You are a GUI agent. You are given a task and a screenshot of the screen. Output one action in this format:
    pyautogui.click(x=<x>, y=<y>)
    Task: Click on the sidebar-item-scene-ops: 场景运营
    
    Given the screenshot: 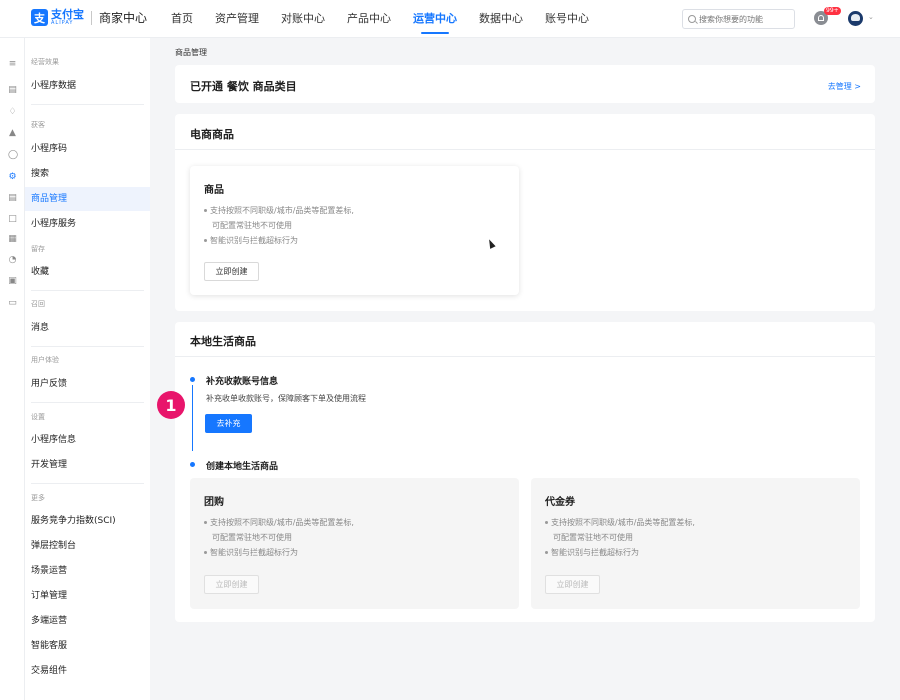 What is the action you would take?
    pyautogui.click(x=87, y=571)
    